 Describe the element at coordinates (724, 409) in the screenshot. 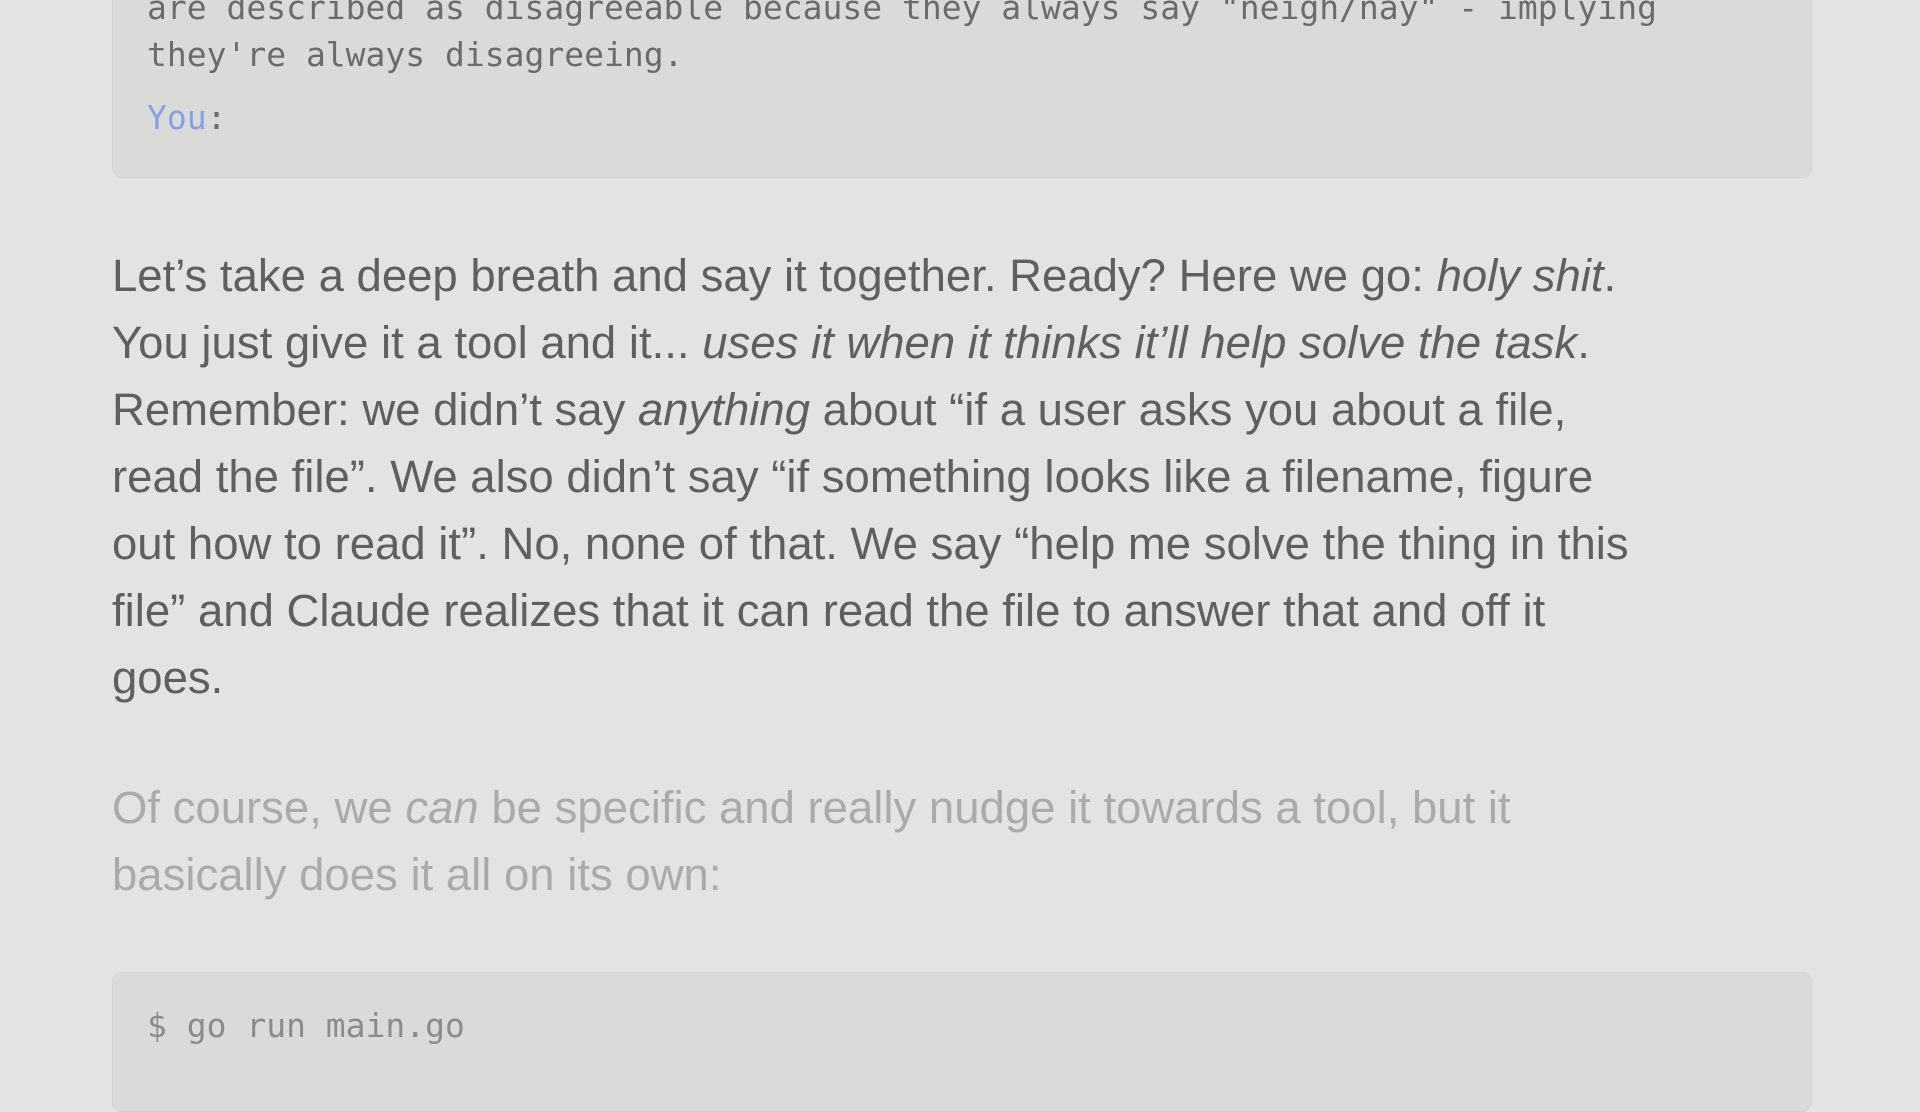

I see `emphasis-text: anything` at that location.